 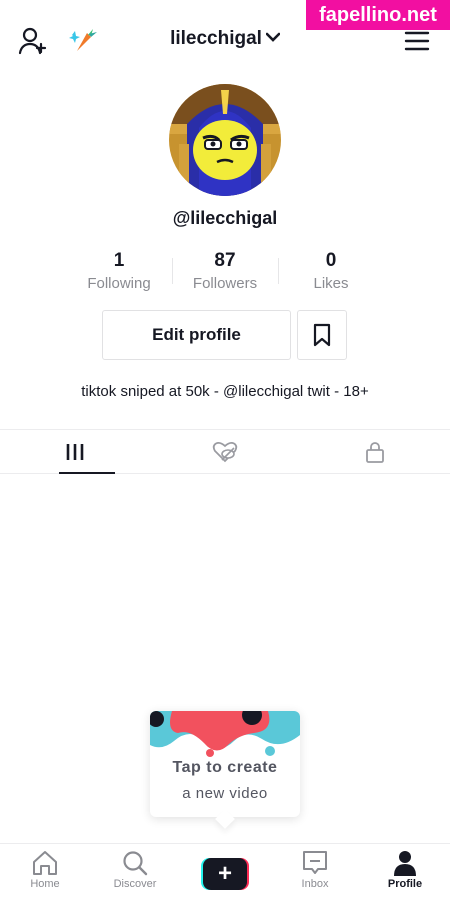 I want to click on create-plus-icon: +, so click(x=225, y=874).